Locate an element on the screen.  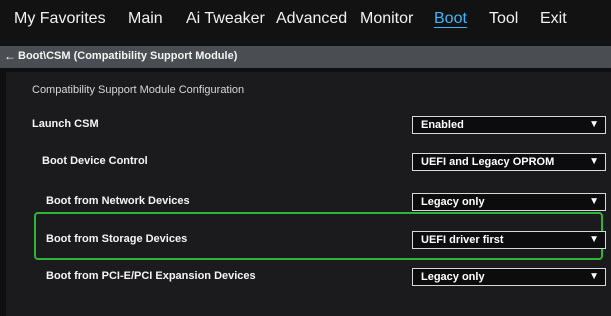
breadcrumb-text: Boot\CSM (Compatibility Support Module) is located at coordinates (128, 56).